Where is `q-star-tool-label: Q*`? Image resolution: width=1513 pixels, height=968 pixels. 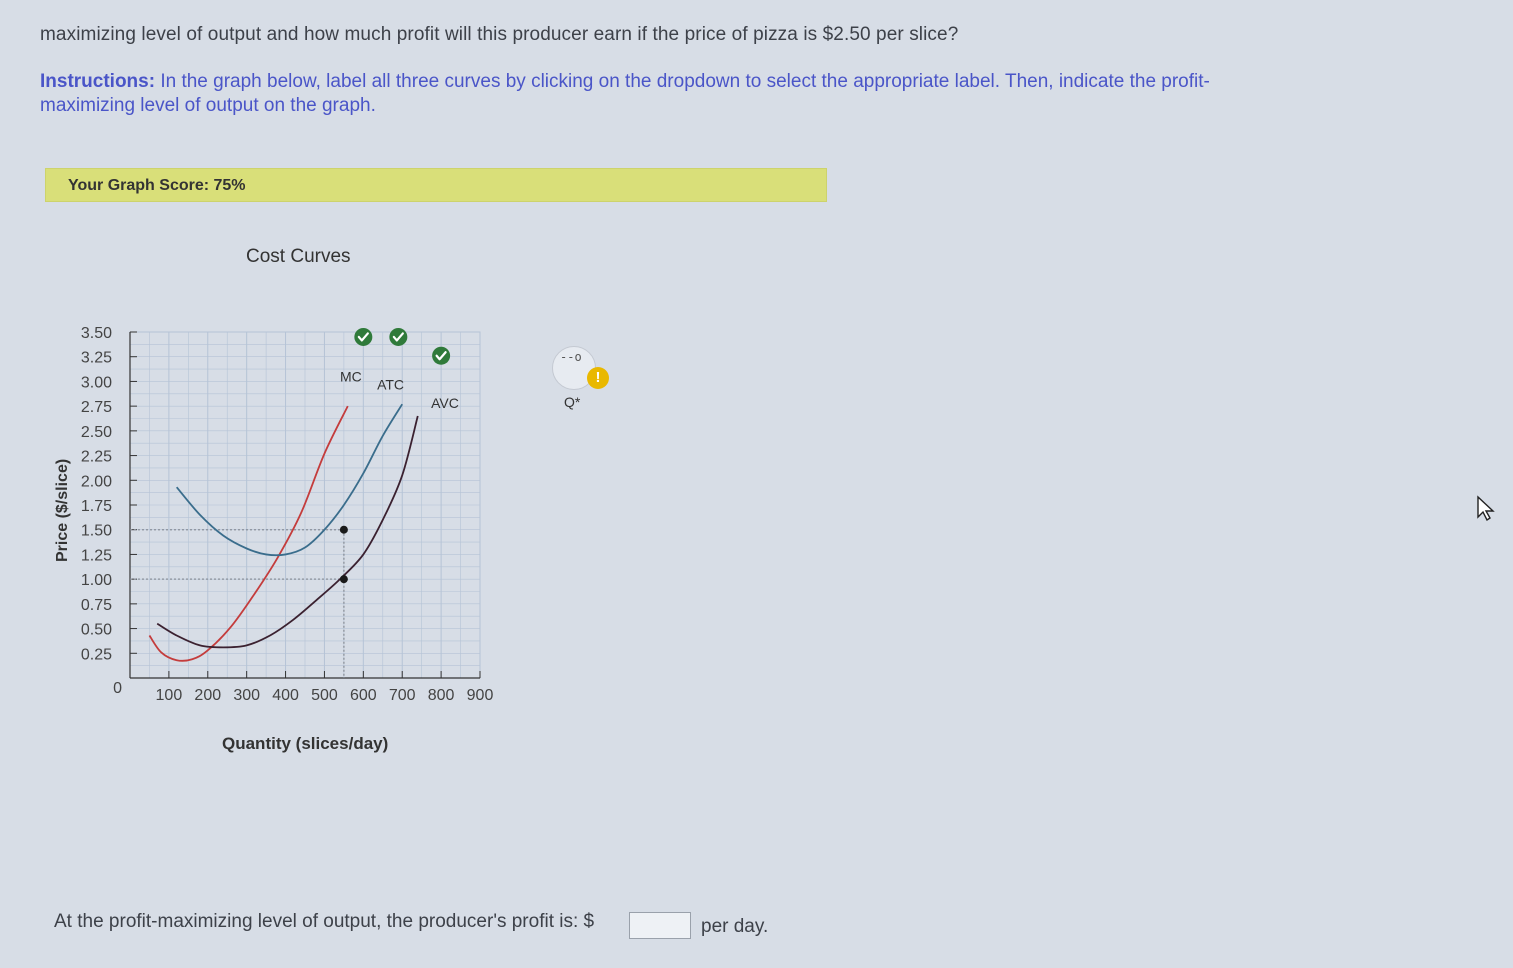
q-star-tool-label: Q* is located at coordinates (572, 402).